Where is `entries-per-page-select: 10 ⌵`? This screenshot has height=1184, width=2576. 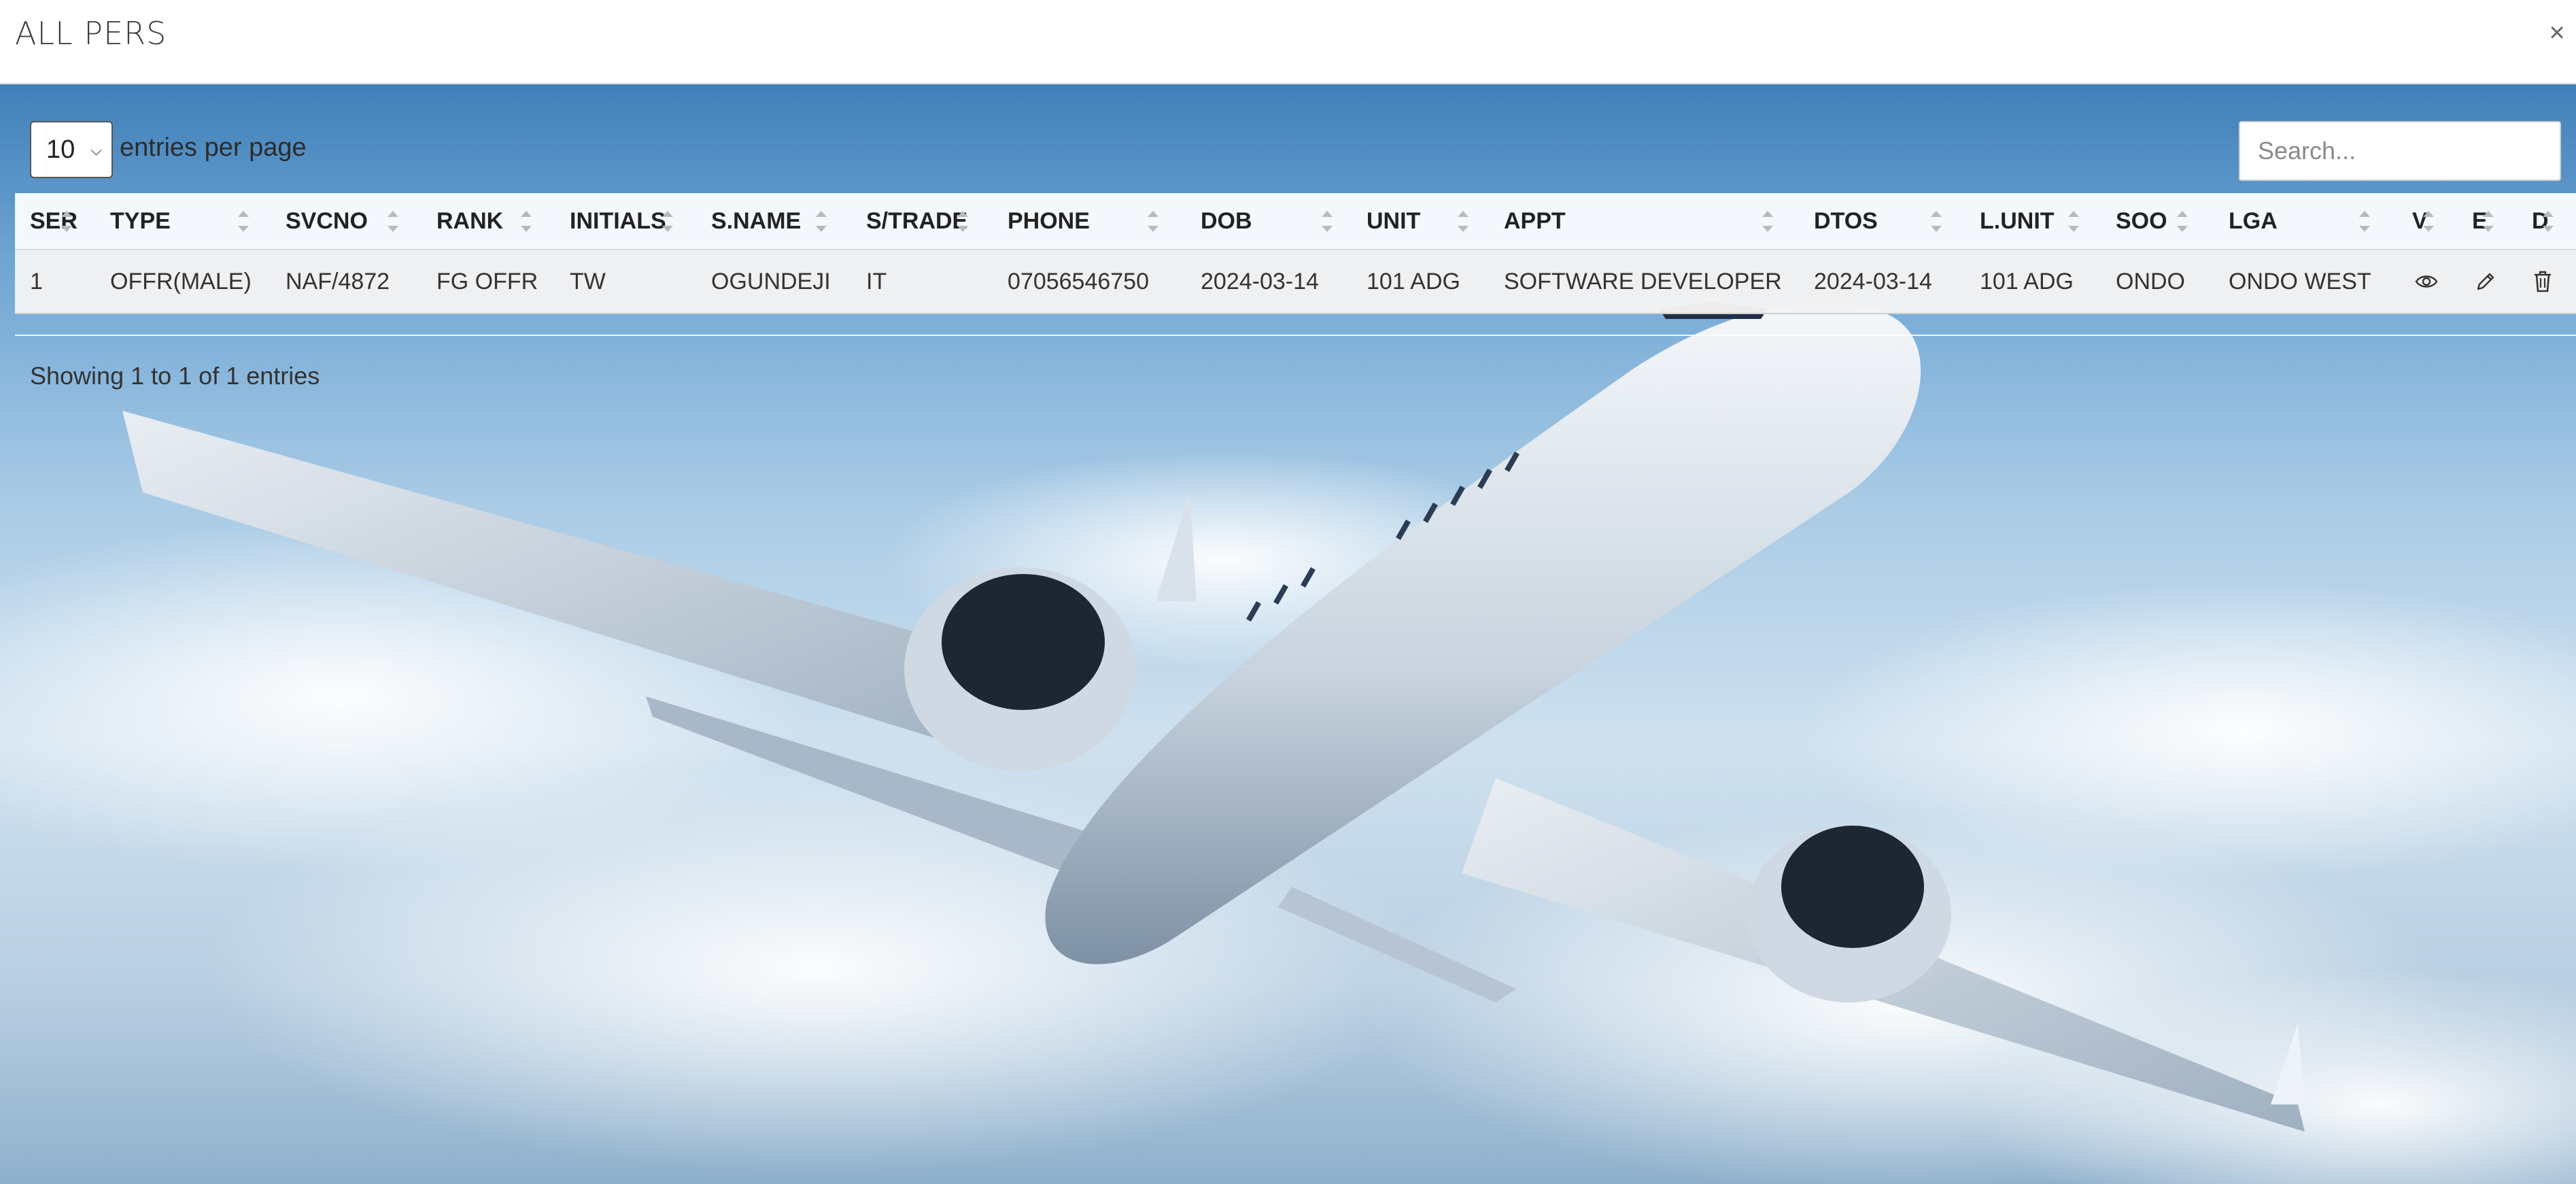 entries-per-page-select: 10 ⌵ is located at coordinates (71, 150).